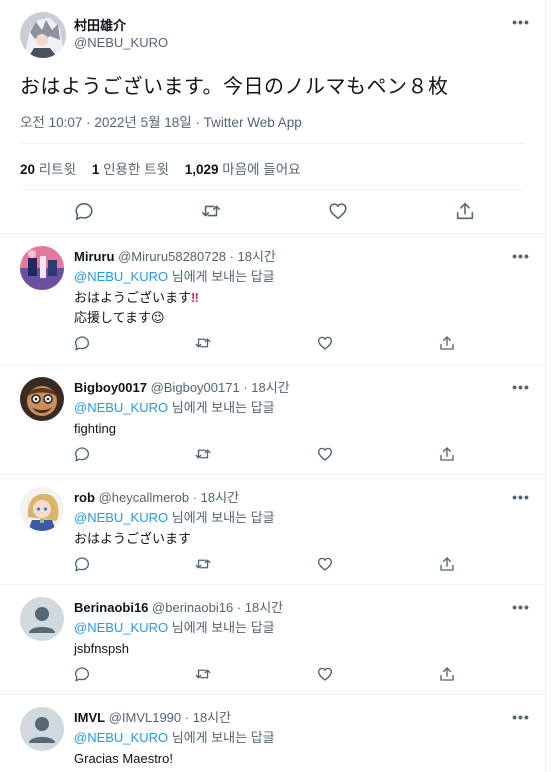  I want to click on author-name: 村田雄介, so click(100, 24).